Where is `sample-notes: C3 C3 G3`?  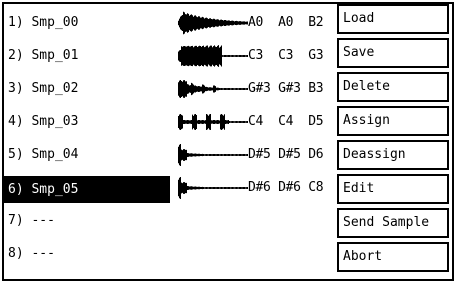
sample-notes: C3 C3 G3 is located at coordinates (286, 55).